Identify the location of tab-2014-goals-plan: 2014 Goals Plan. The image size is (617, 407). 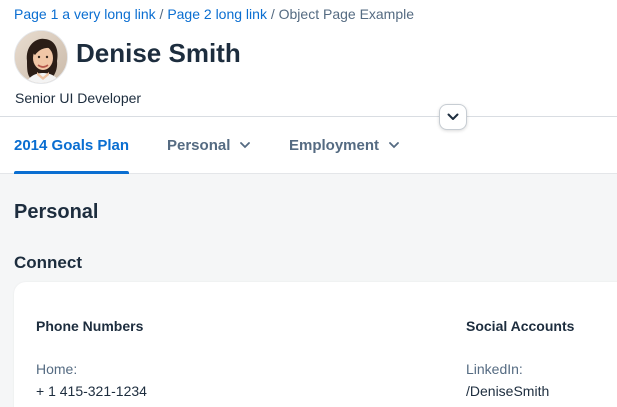
(72, 145).